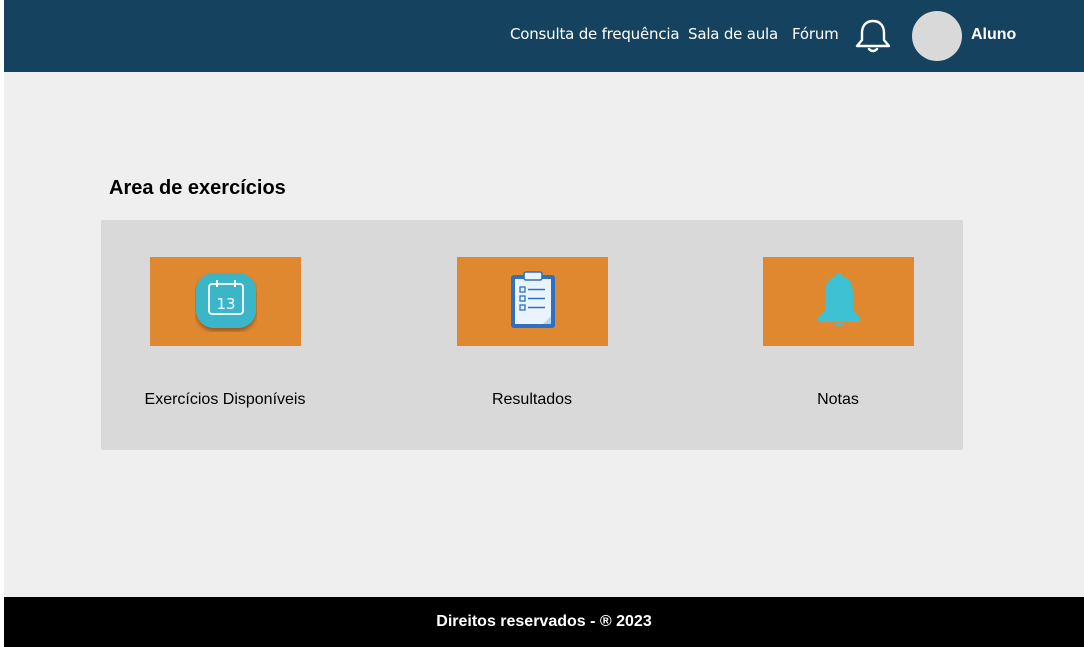 The image size is (1084, 647). What do you see at coordinates (993, 35) in the screenshot?
I see `user-name: Aluno` at bounding box center [993, 35].